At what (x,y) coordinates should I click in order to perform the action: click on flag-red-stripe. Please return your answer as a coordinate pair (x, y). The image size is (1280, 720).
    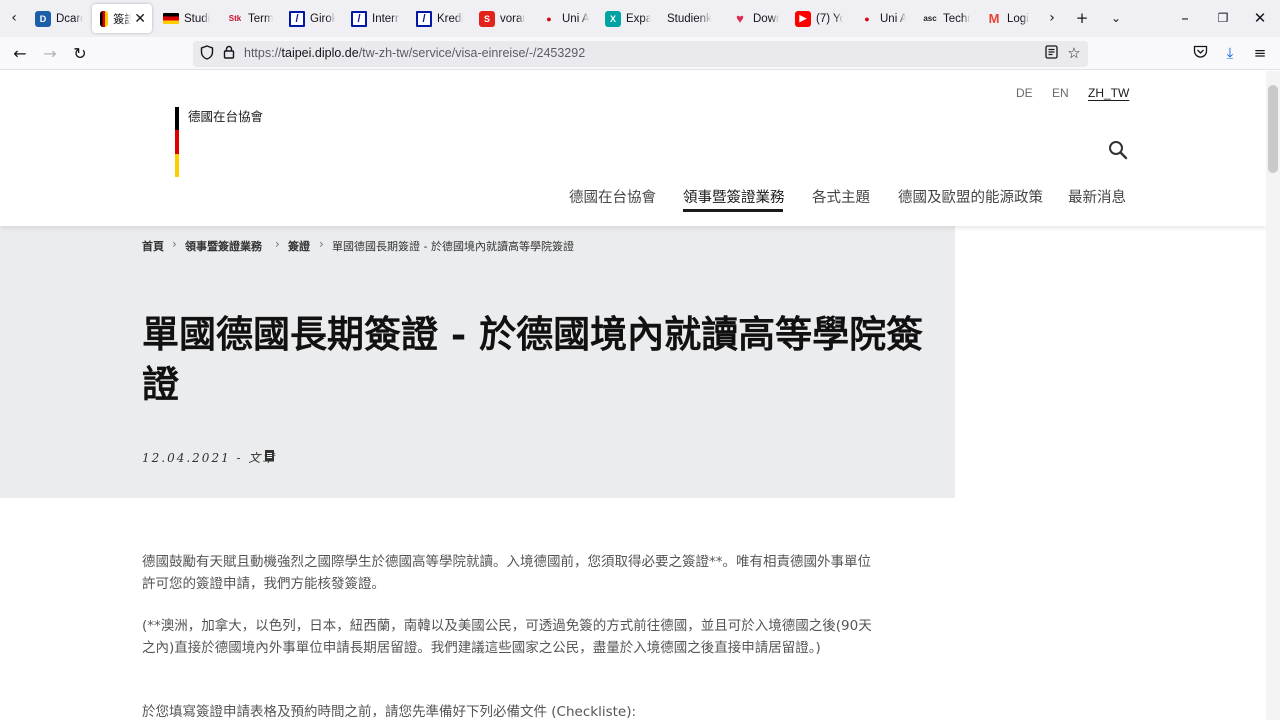
    Looking at the image, I should click on (177, 142).